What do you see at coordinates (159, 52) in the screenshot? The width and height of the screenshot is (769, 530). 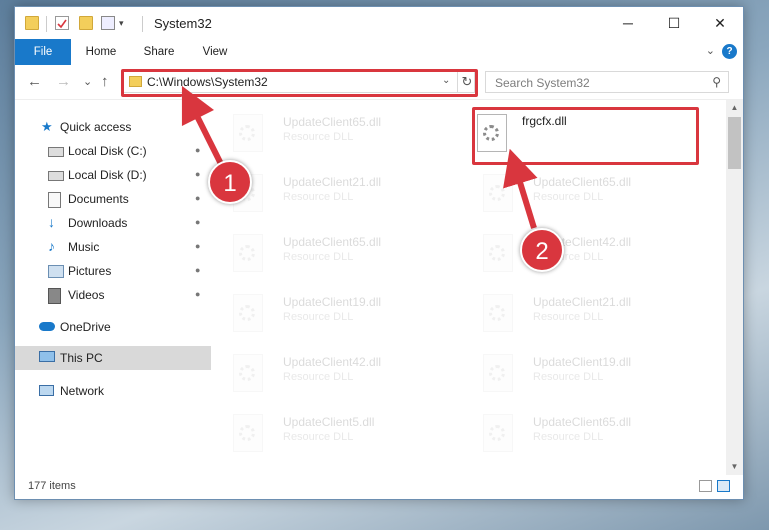 I see `tab-share: Share` at bounding box center [159, 52].